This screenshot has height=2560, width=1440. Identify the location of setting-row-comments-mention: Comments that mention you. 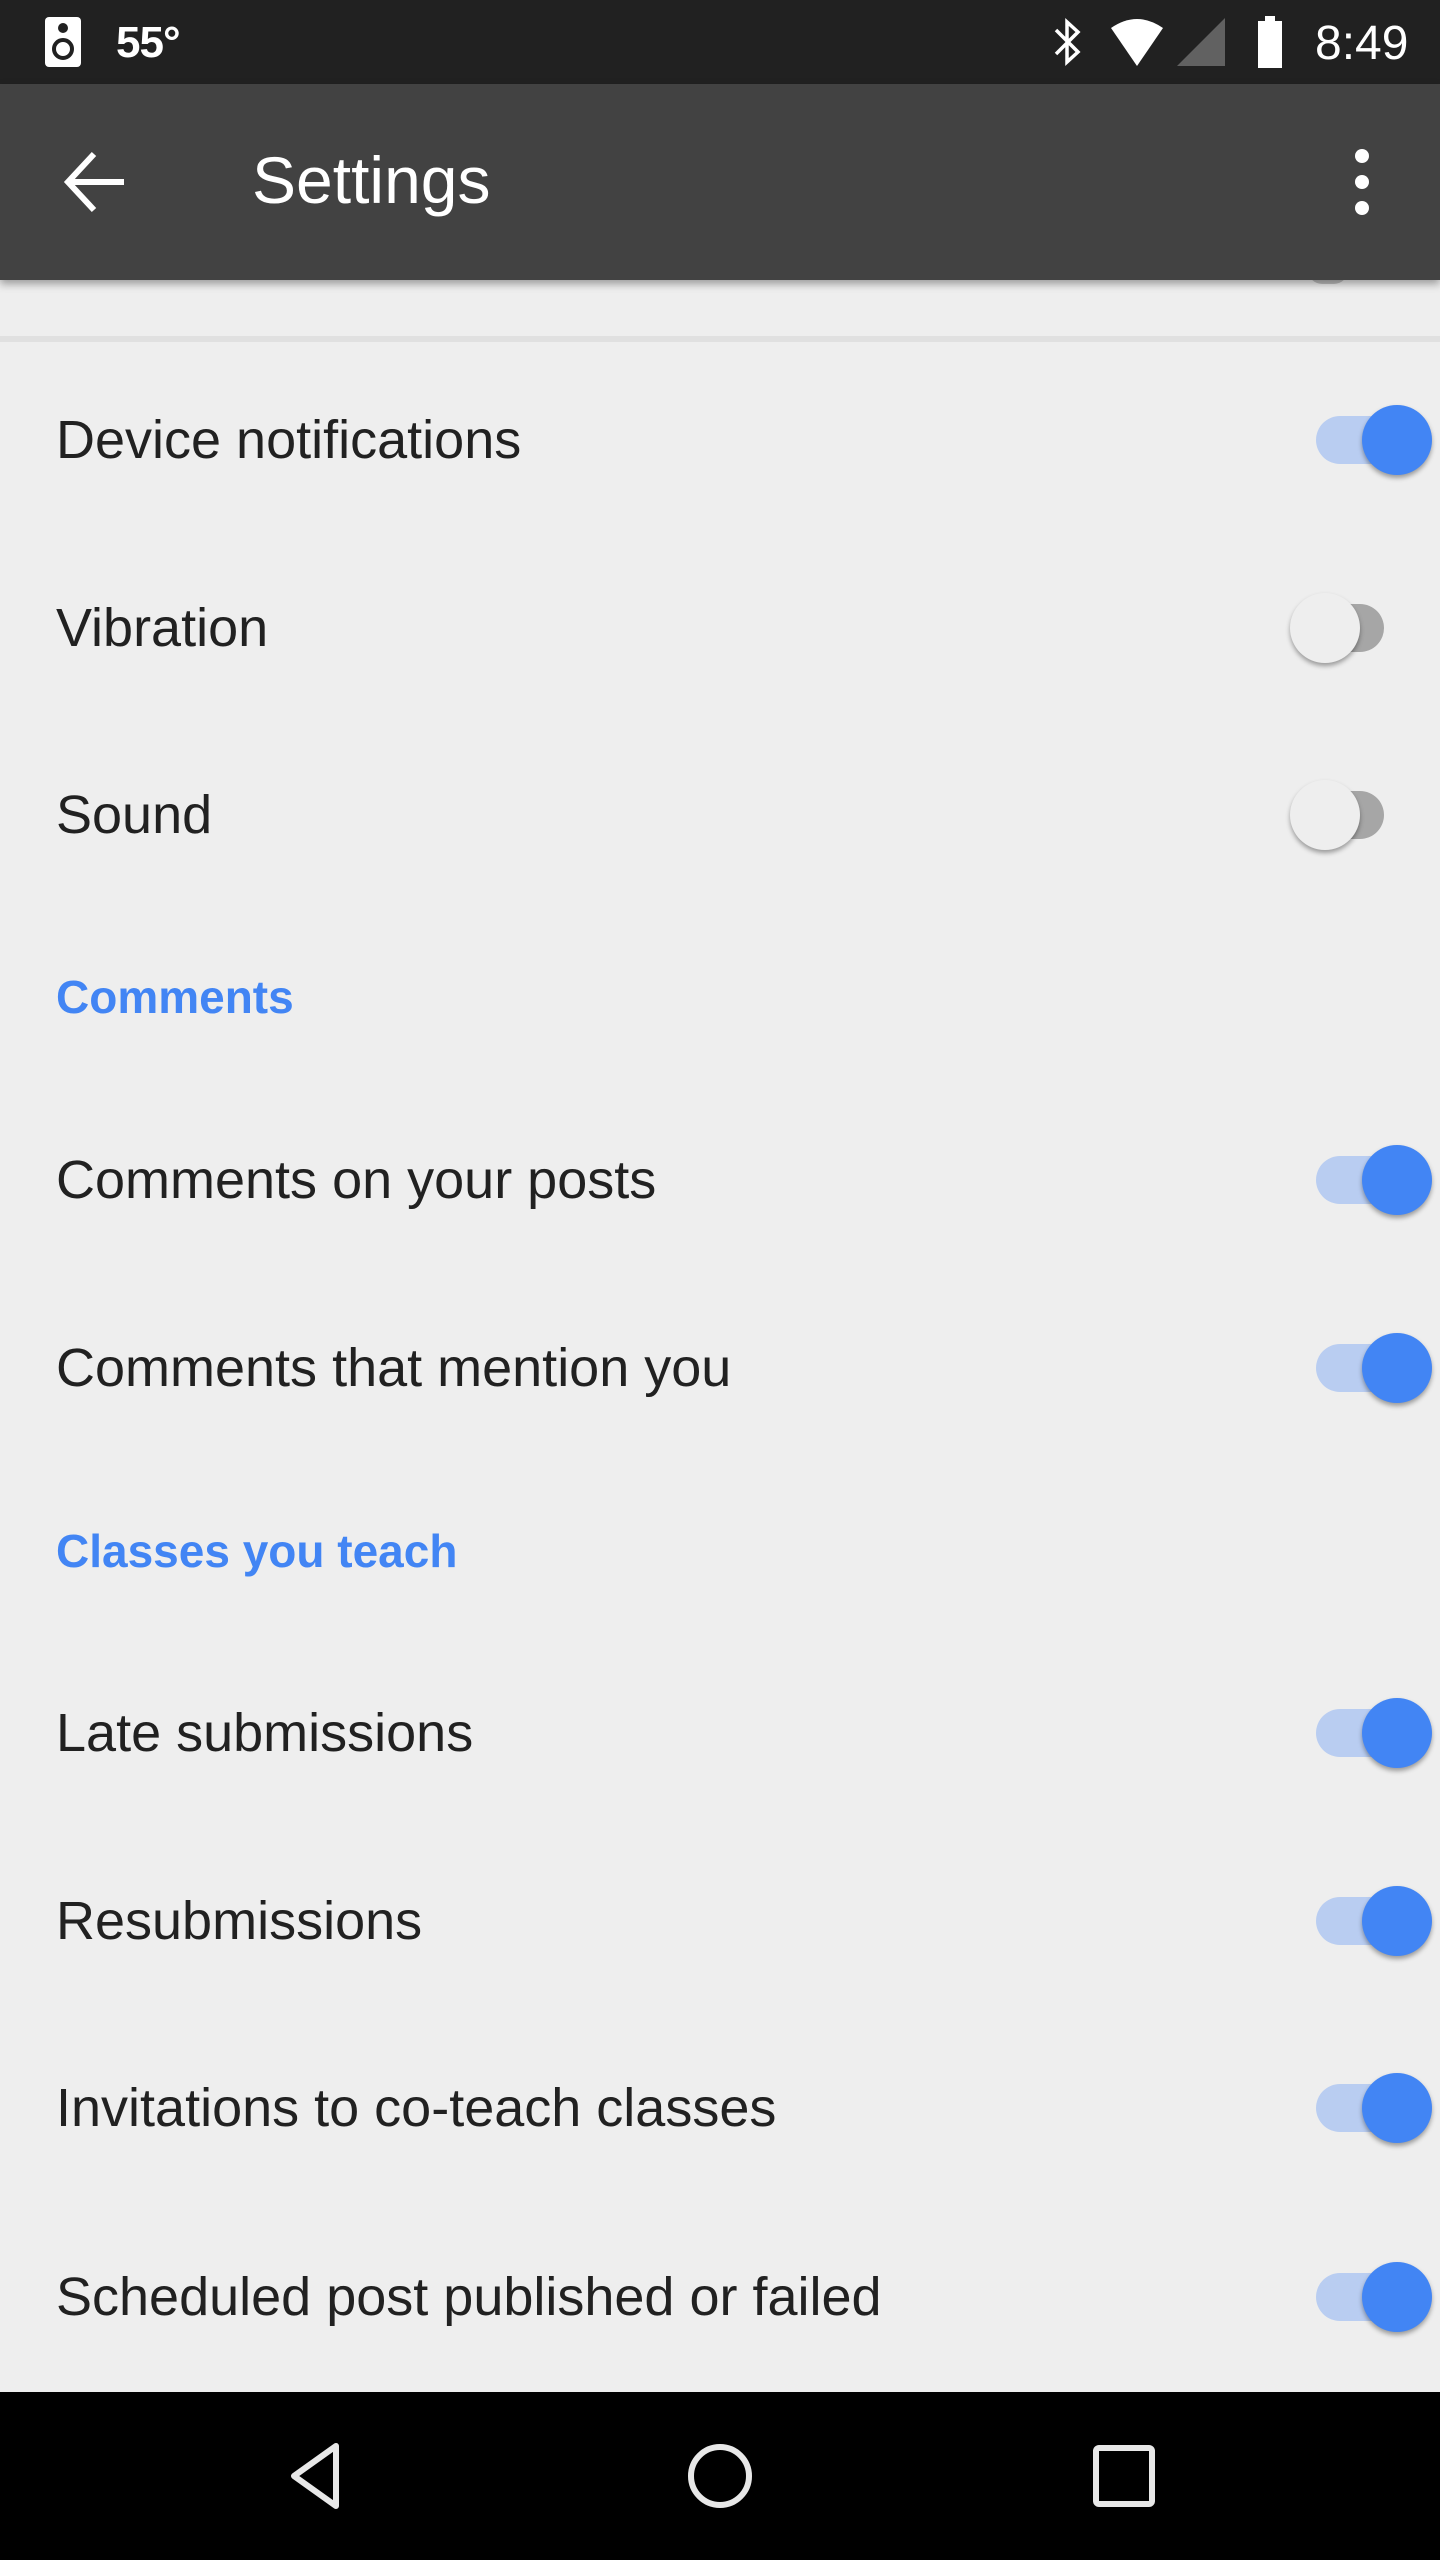
(720, 1368).